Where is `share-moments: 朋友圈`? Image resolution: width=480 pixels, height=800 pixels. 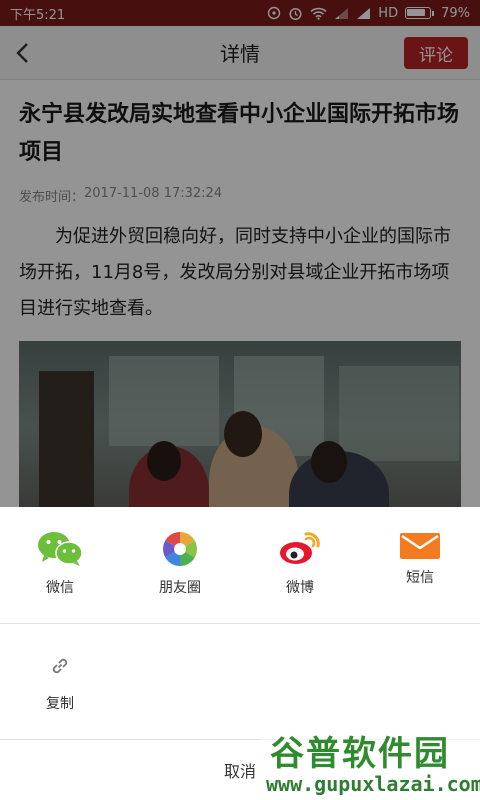 share-moments: 朋友圈 is located at coordinates (180, 565).